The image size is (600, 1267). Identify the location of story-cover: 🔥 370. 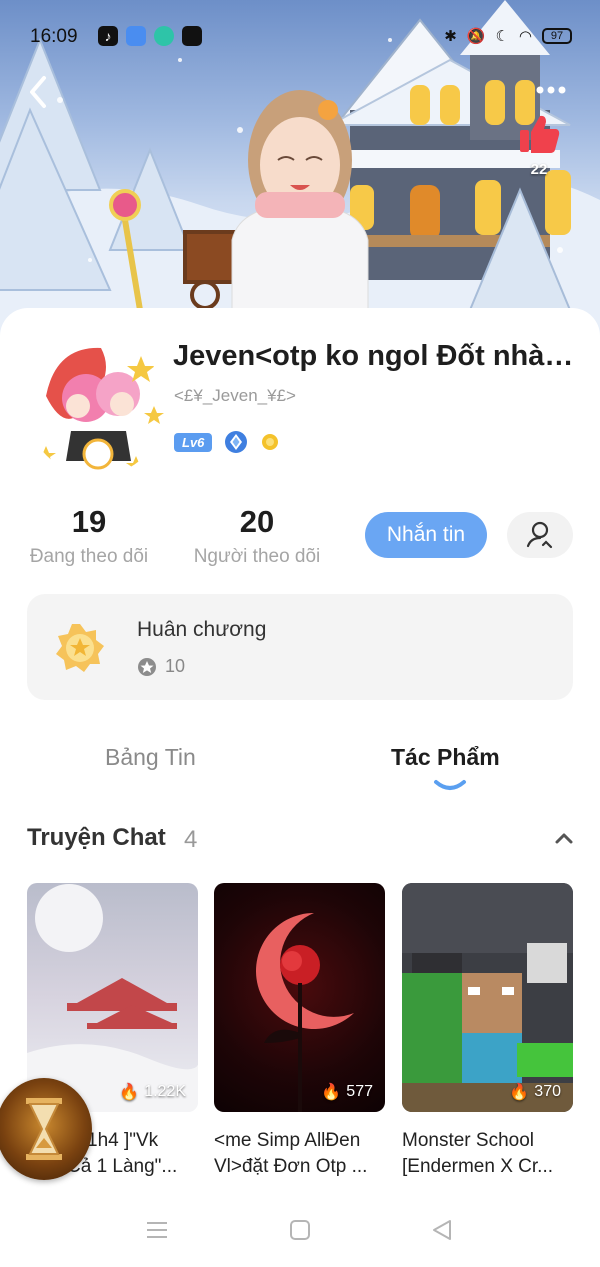
(487, 997).